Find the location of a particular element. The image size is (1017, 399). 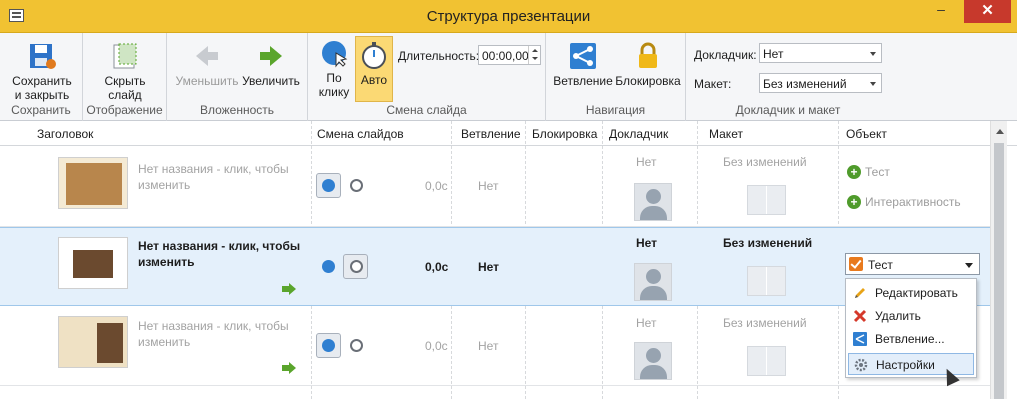

col-layout: Макет is located at coordinates (726, 134).